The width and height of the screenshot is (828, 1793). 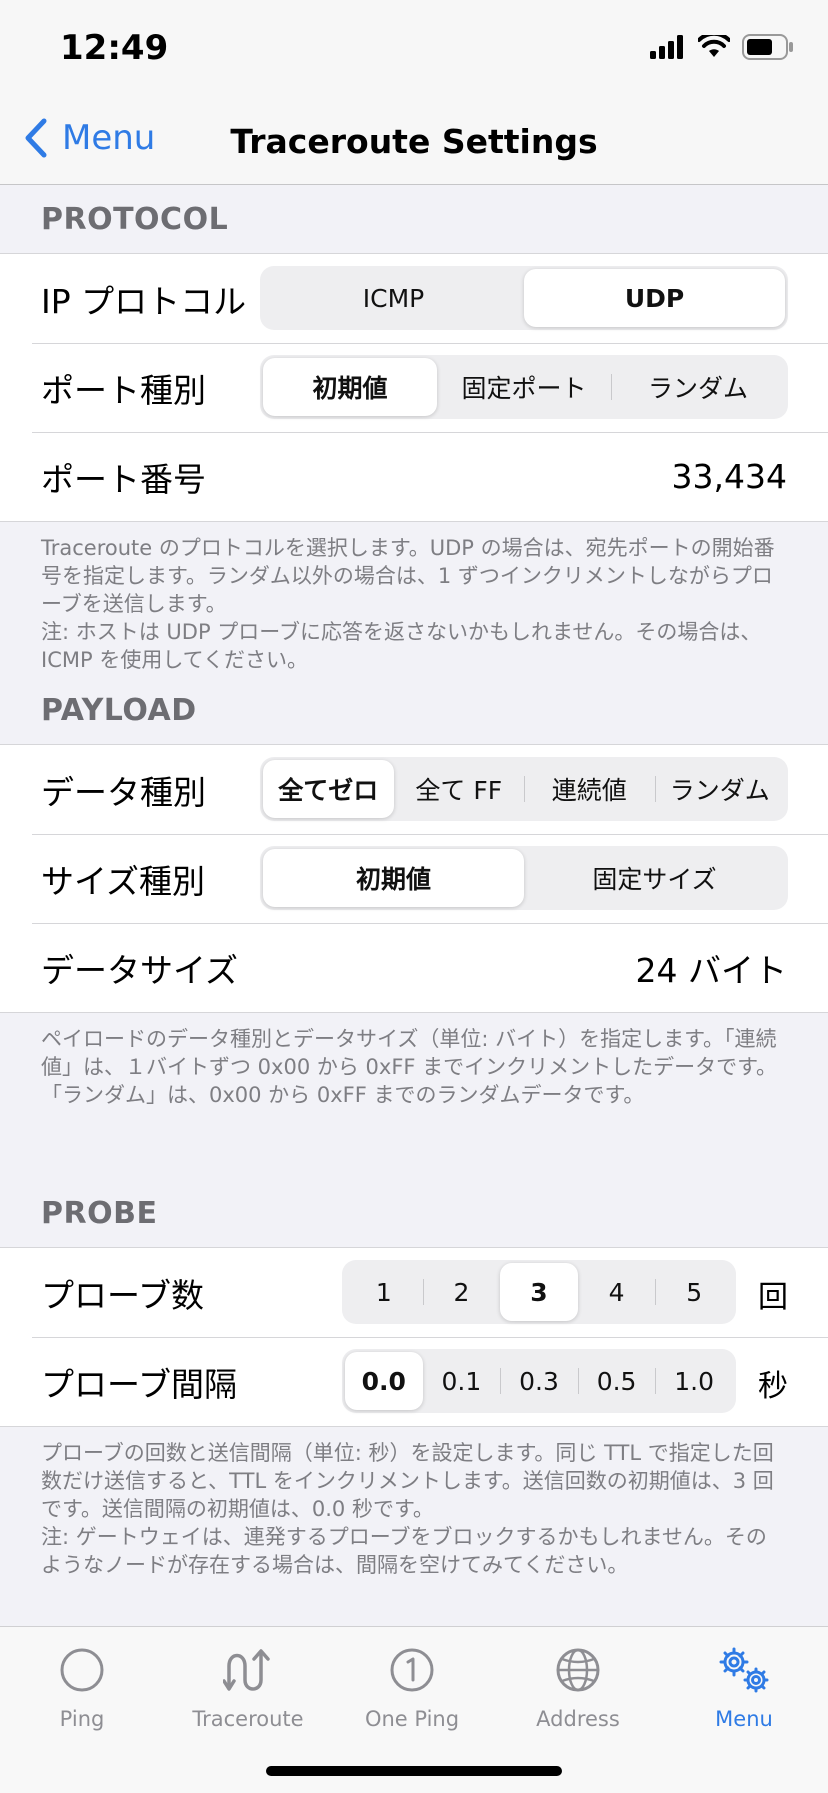 What do you see at coordinates (140, 970) in the screenshot?
I see `data-size-label: データサイズ` at bounding box center [140, 970].